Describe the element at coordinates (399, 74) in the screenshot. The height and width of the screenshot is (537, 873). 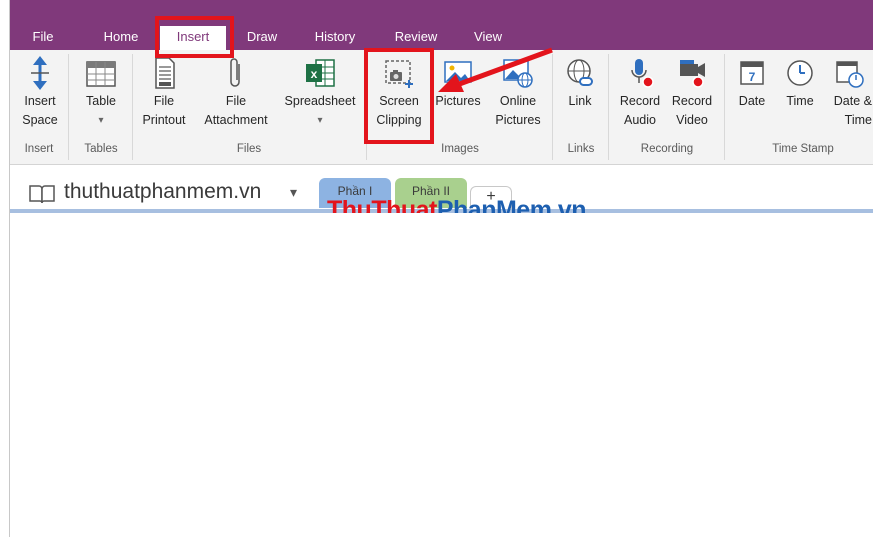
I see `screen-clipping-icon` at that location.